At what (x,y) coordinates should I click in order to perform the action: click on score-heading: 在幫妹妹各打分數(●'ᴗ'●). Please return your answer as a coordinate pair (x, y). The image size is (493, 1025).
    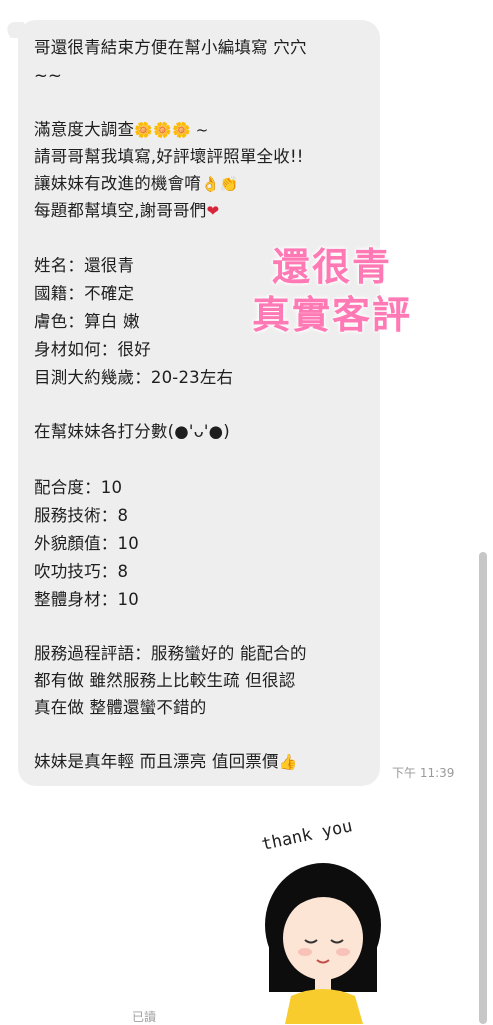
    Looking at the image, I should click on (132, 431).